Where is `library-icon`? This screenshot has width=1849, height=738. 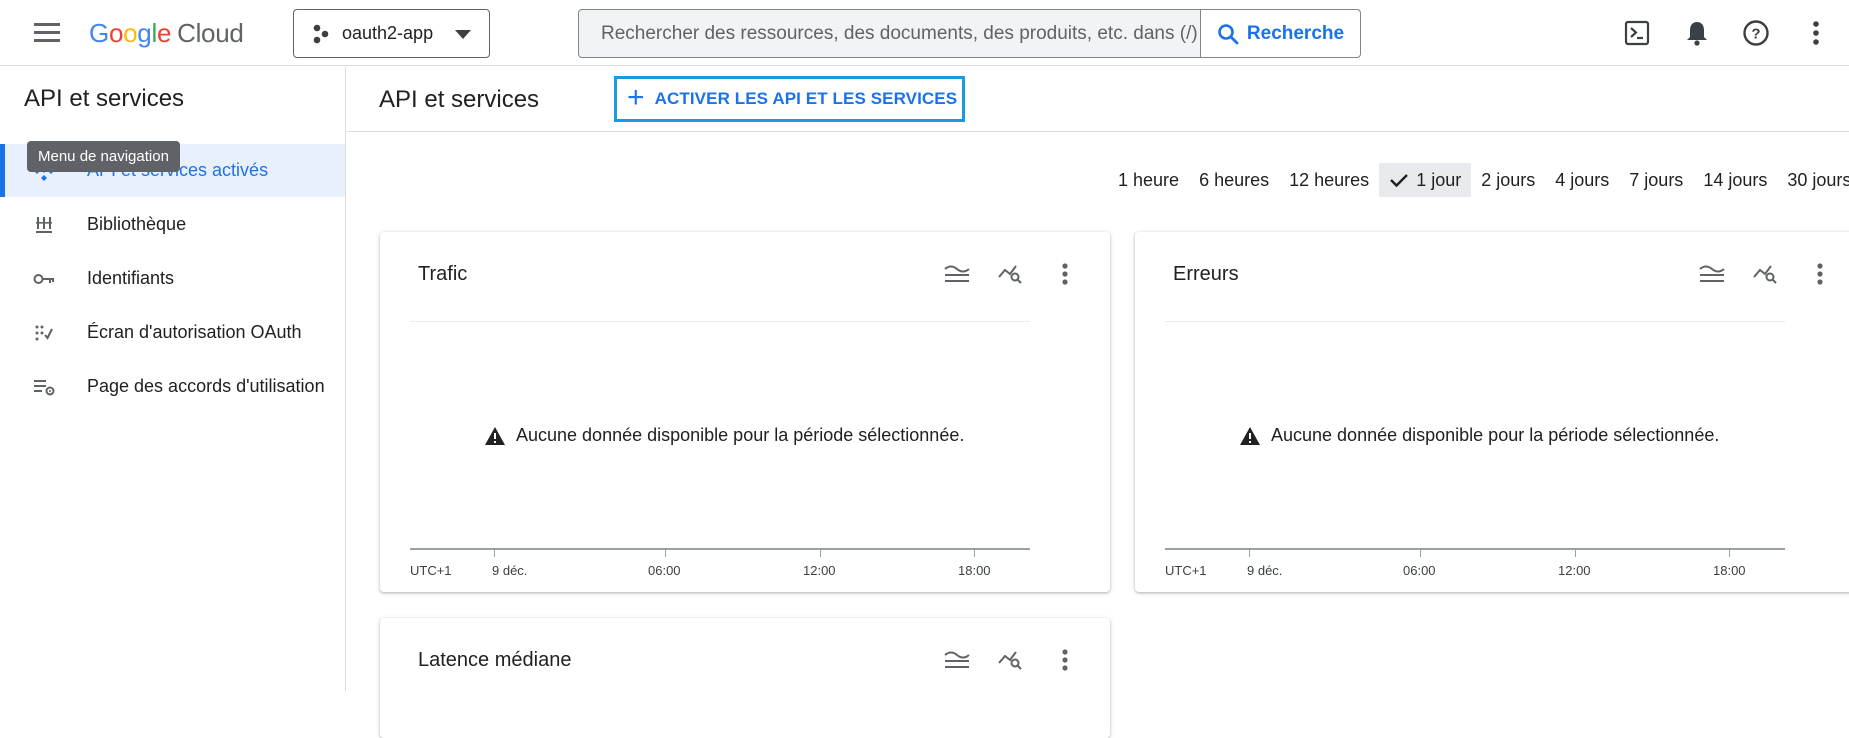
library-icon is located at coordinates (44, 225).